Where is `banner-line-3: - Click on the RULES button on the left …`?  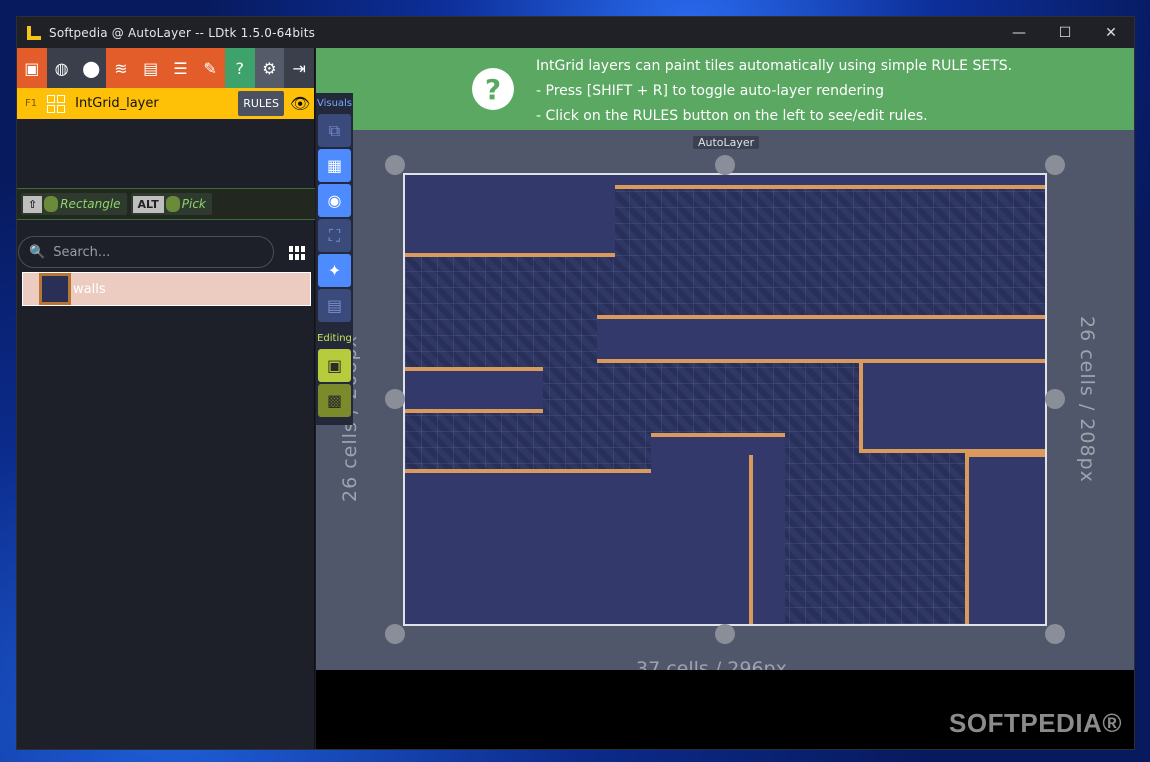 banner-line-3: - Click on the RULES button on the left … is located at coordinates (732, 116).